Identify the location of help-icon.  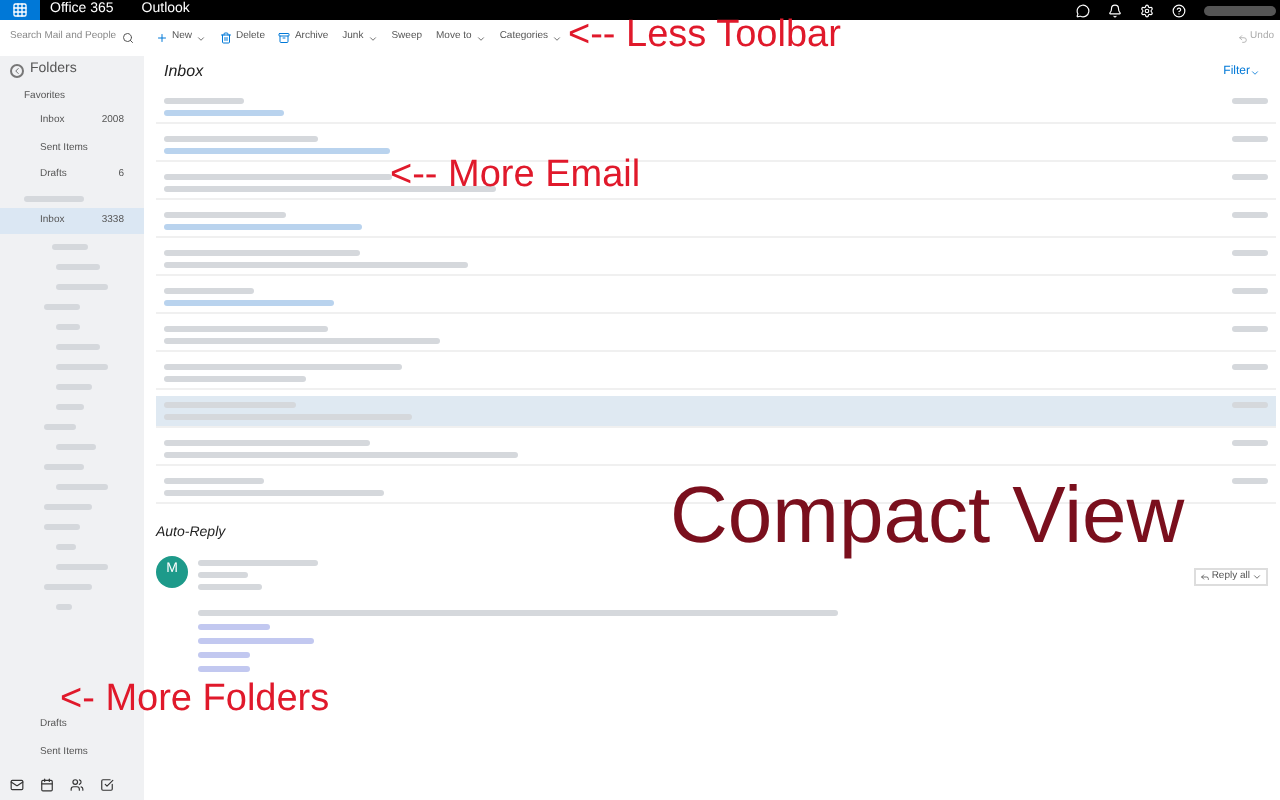
(1179, 10).